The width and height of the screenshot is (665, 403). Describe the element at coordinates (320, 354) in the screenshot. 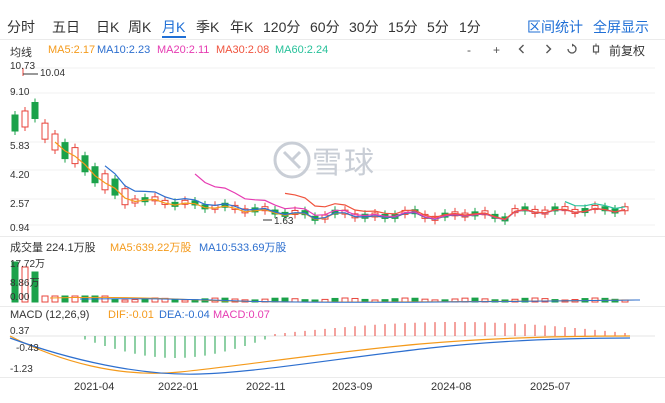

I see `dif-line` at that location.